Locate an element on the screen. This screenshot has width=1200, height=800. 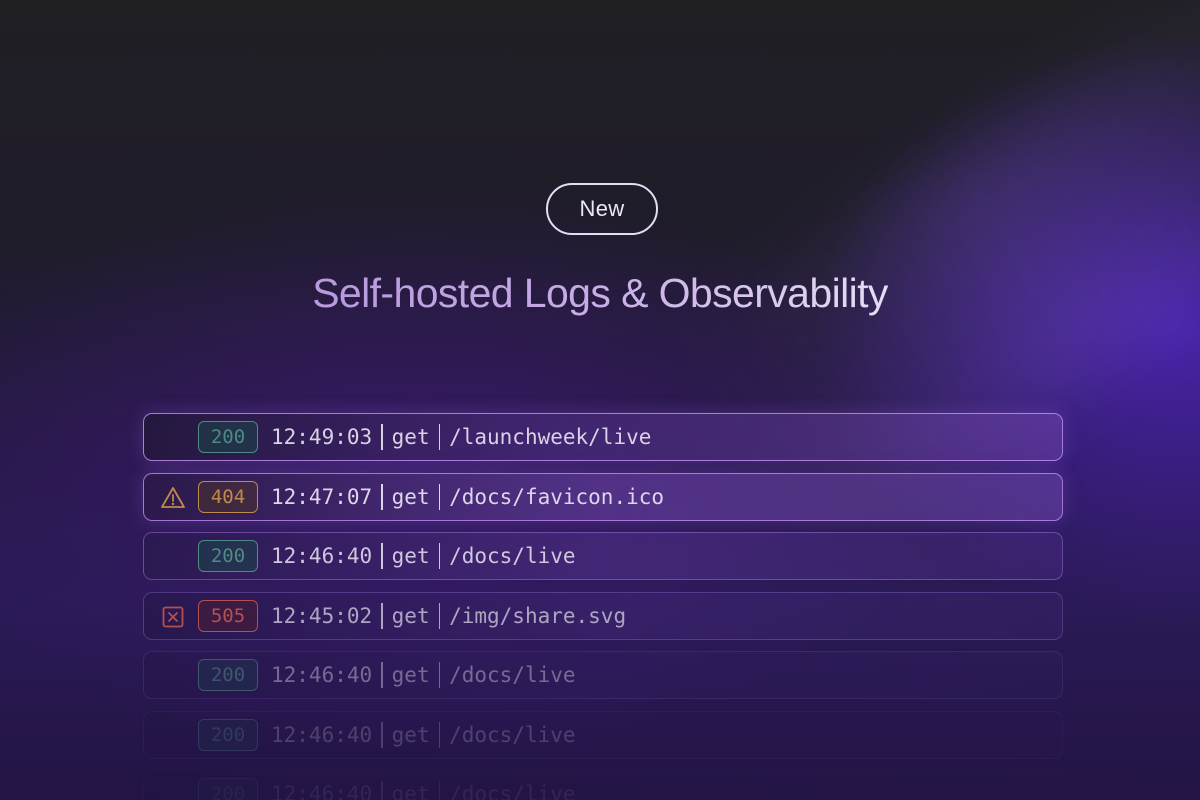
new-badge: New is located at coordinates (602, 209).